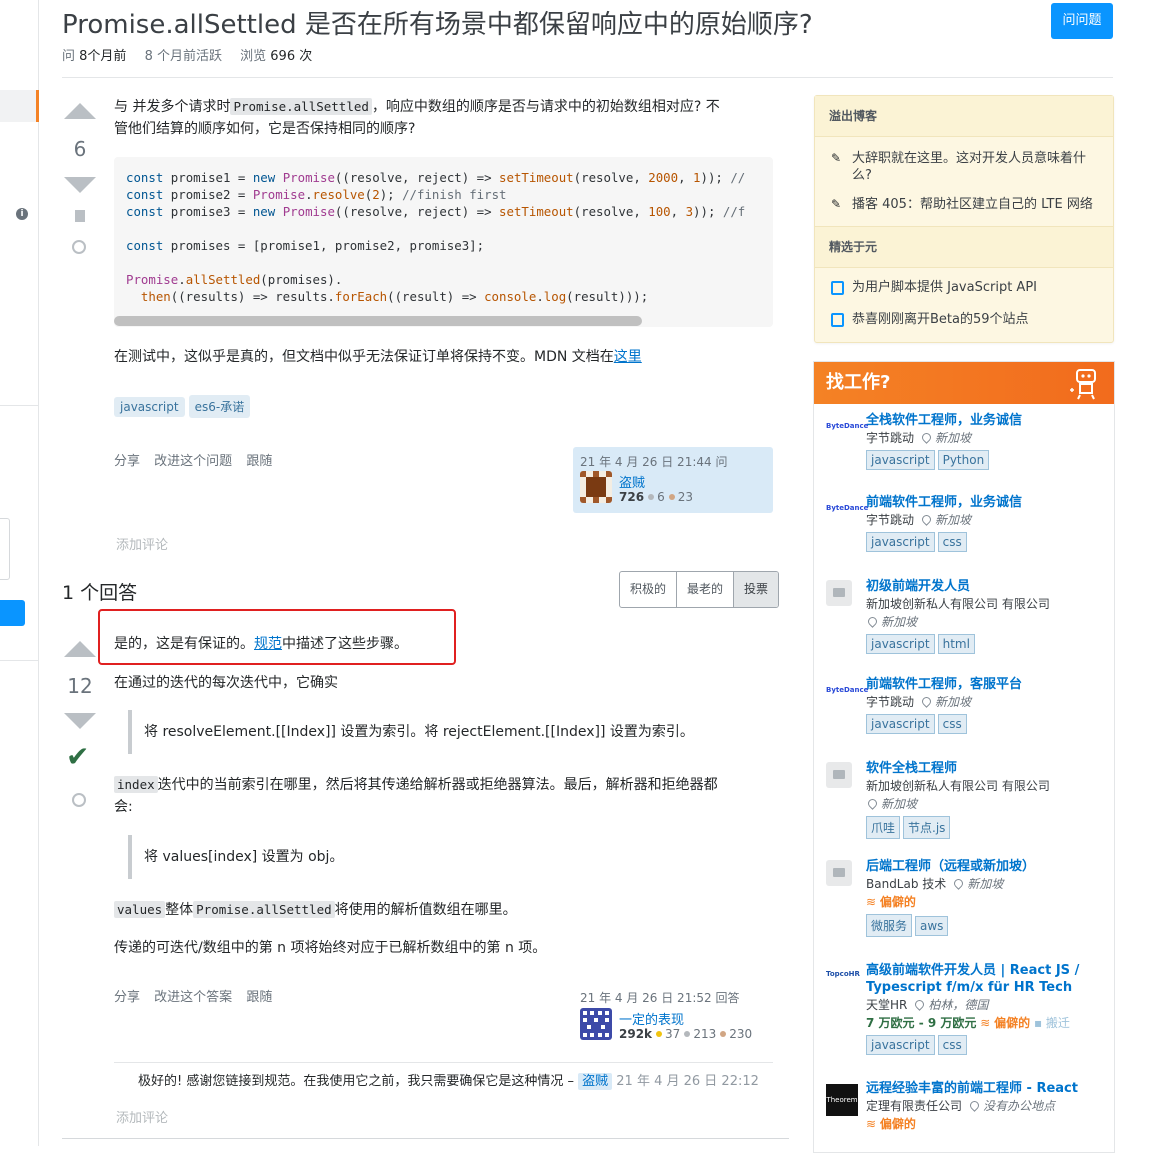 This screenshot has width=1174, height=1153. What do you see at coordinates (193, 461) in the screenshot?
I see `improve-question-link: 改进这个问题` at bounding box center [193, 461].